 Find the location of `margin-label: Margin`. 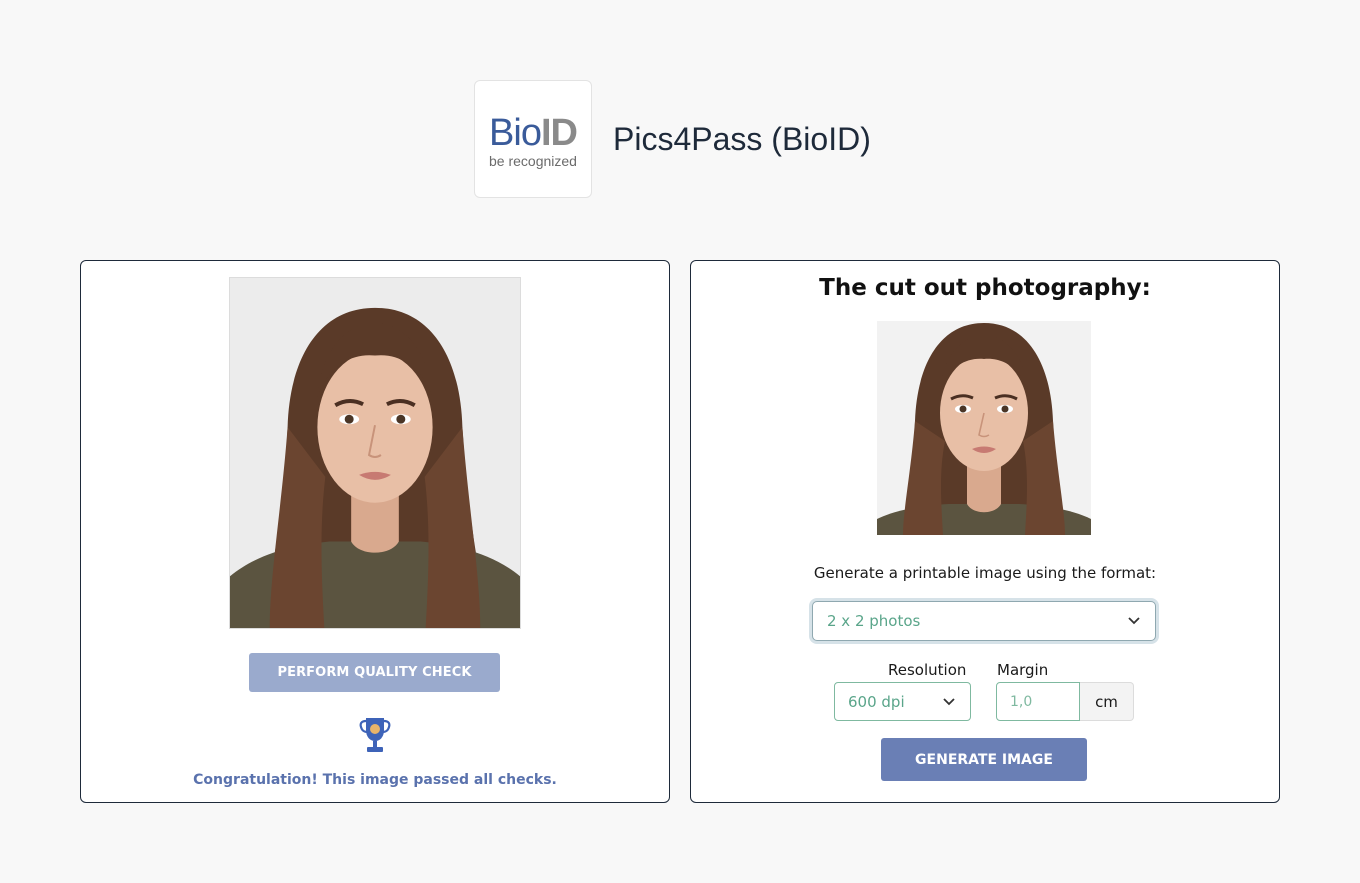

margin-label: Margin is located at coordinates (1023, 670).